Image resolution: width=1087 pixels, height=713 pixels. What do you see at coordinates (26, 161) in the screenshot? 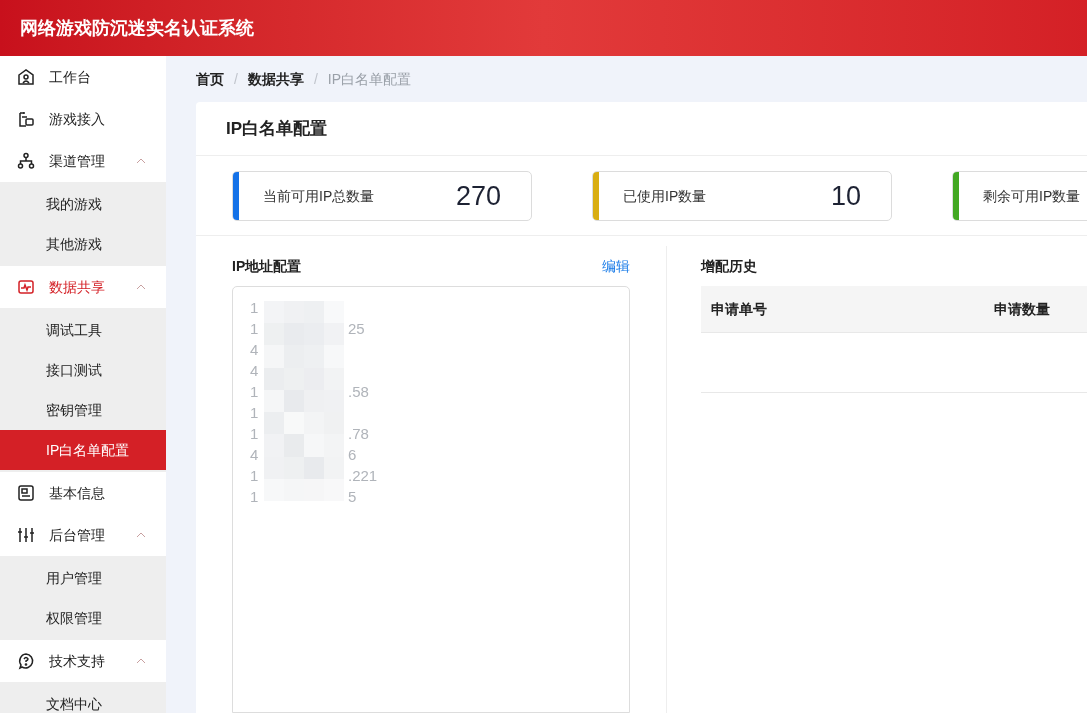
I see `hierarchy-icon` at bounding box center [26, 161].